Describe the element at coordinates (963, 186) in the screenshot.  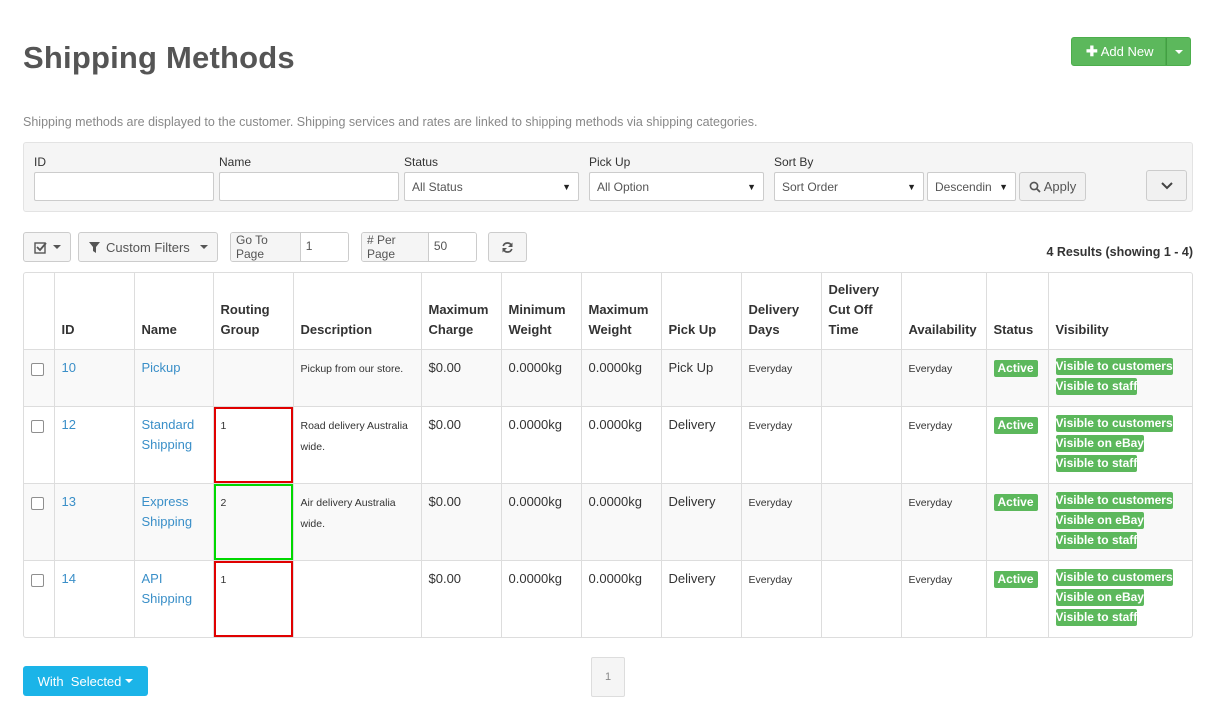
I see `sort-direction-value: Descendin` at that location.